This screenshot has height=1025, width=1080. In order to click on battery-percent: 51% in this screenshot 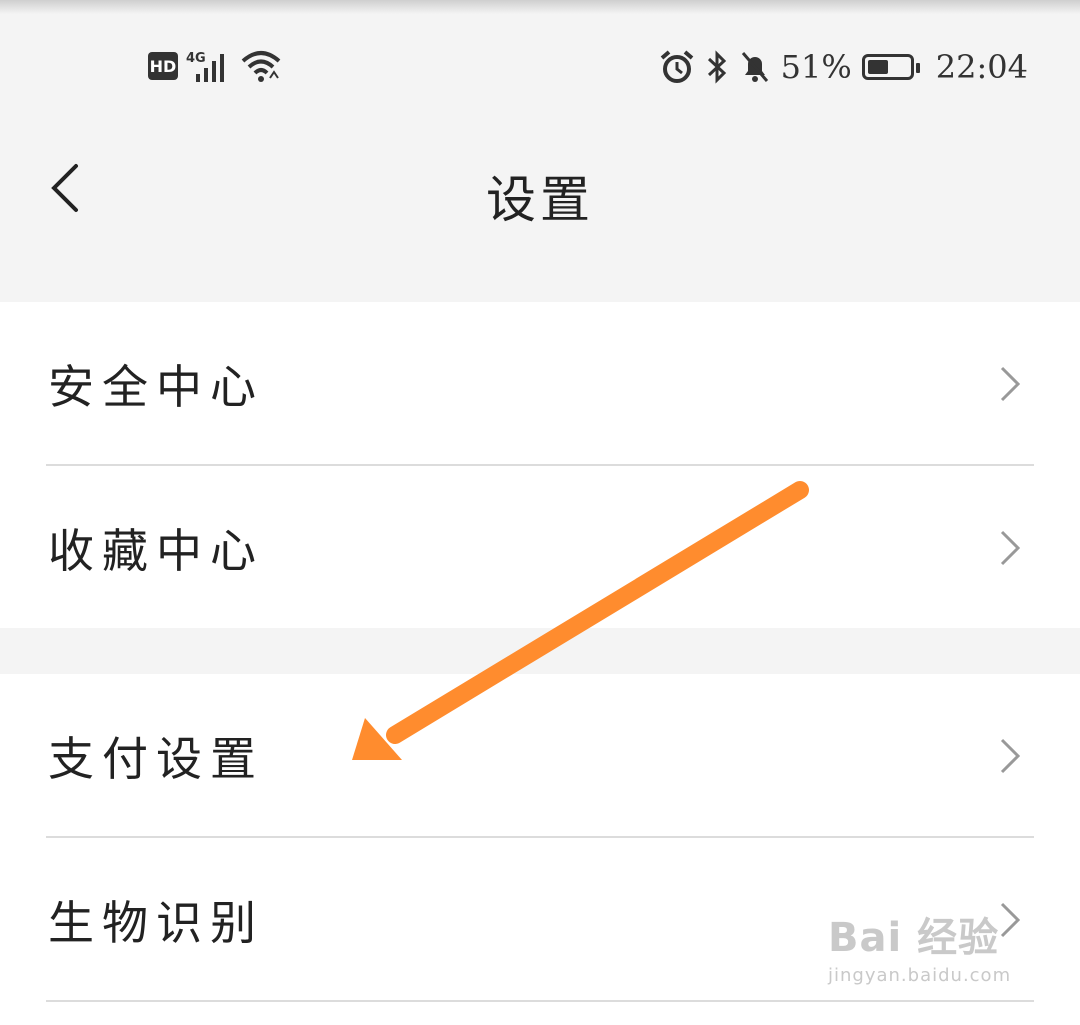, I will do `click(816, 67)`.